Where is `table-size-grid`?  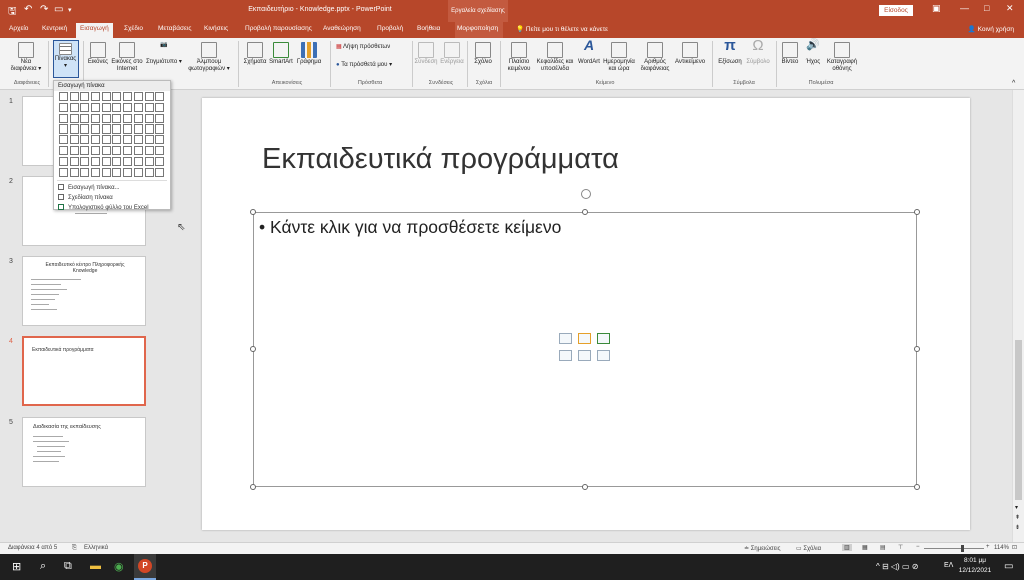
table-size-grid is located at coordinates (113, 135).